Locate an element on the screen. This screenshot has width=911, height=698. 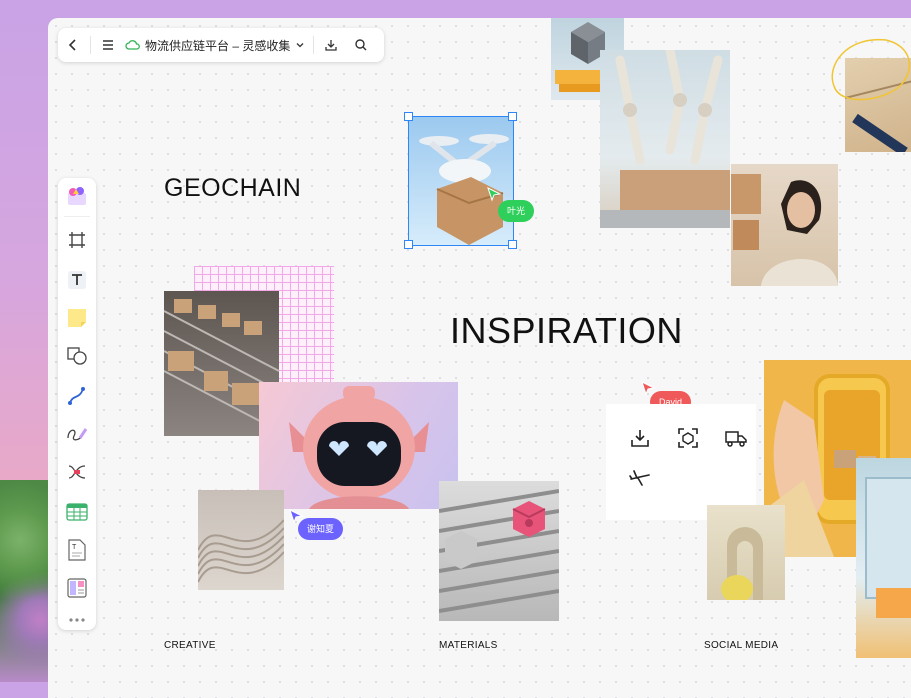
pen-tool is located at coordinates (77, 434).